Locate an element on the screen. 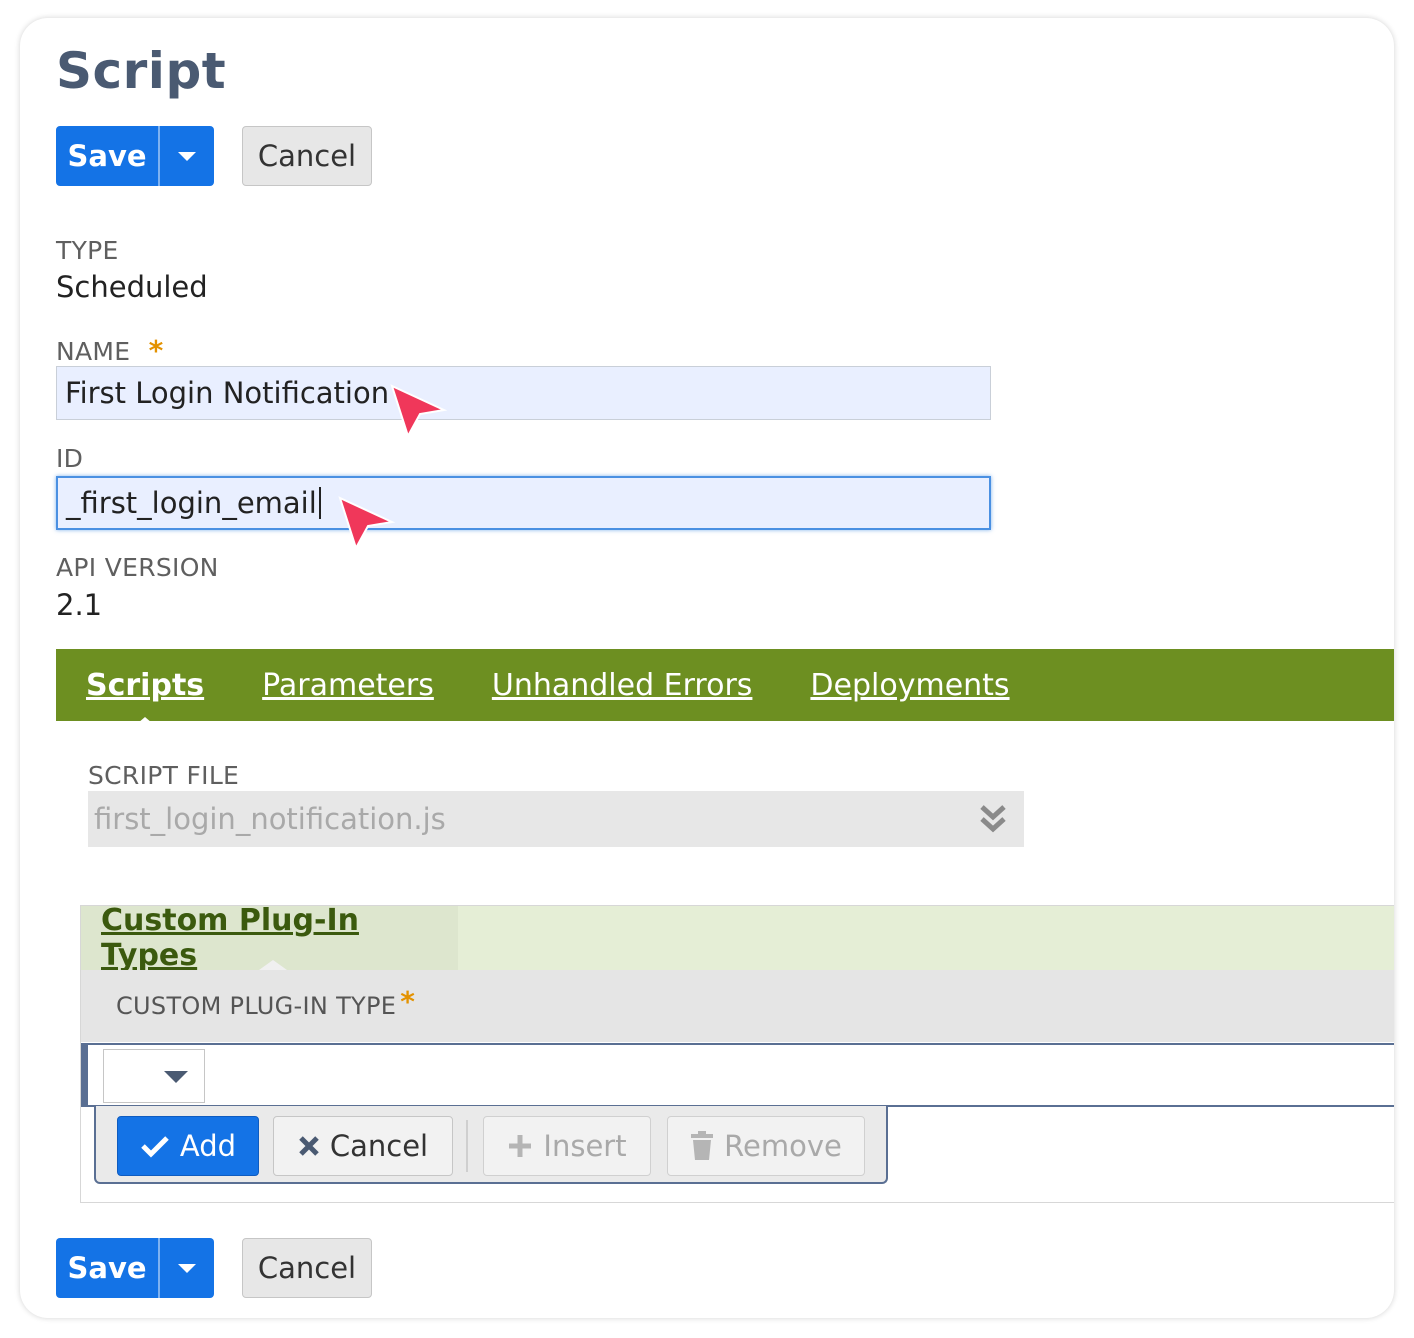 Image resolution: width=1414 pixels, height=1338 pixels. sublist-column-header: CUSTOM PLUG-IN TYPE * is located at coordinates (737, 1006).